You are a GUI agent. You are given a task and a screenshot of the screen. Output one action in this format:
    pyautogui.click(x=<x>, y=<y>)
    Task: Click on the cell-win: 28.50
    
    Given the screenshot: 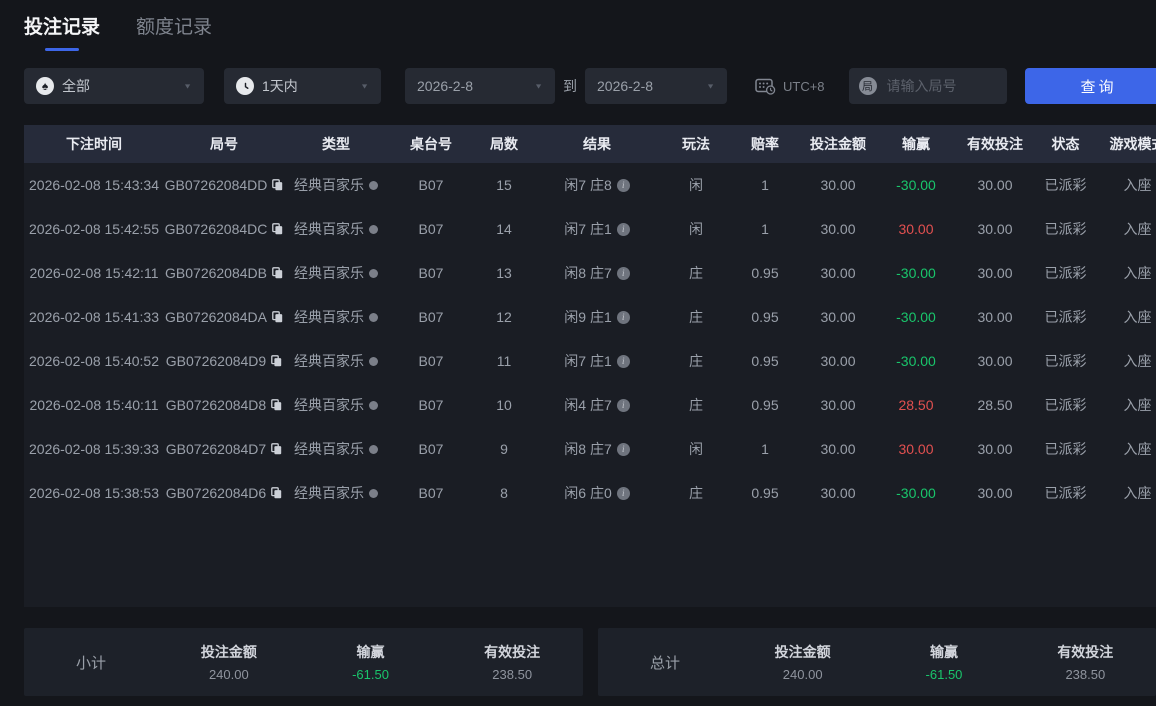 What is the action you would take?
    pyautogui.click(x=916, y=405)
    